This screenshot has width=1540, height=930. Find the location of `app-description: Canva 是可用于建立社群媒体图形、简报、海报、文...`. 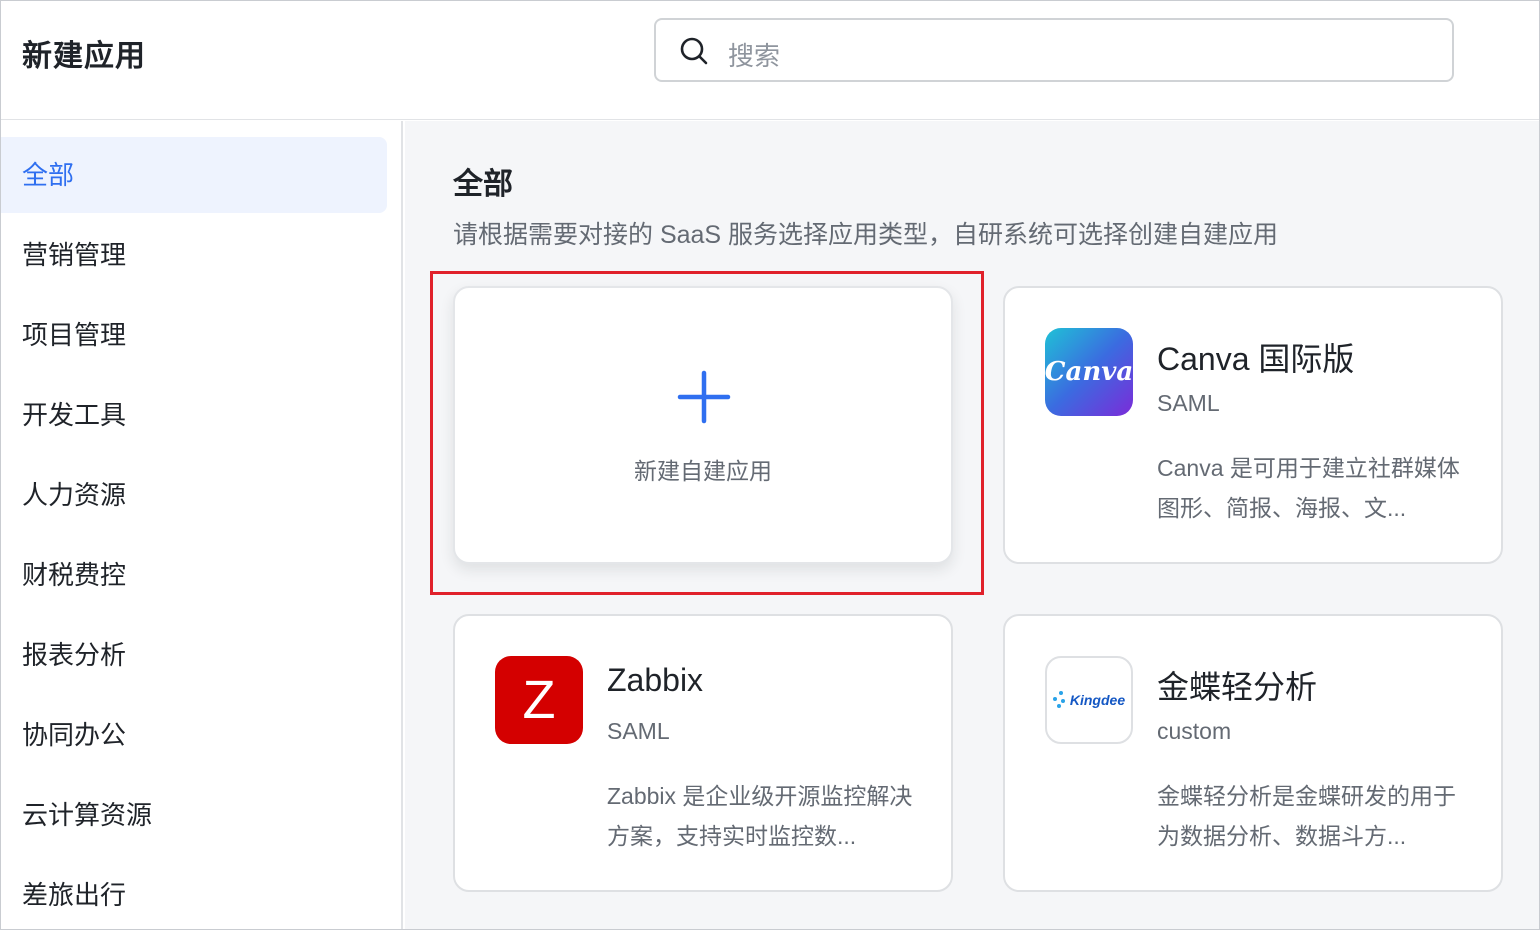

app-description: Canva 是可用于建立社群媒体图形、简报、海报、文... is located at coordinates (1308, 488).